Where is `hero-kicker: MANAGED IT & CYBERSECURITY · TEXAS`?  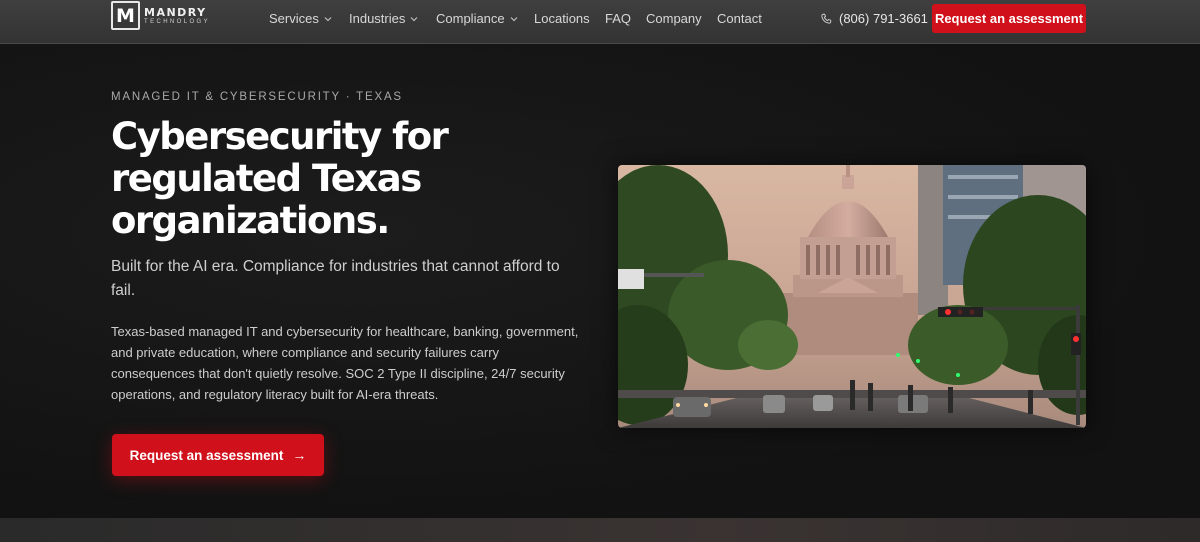
hero-kicker: MANAGED IT & CYBERSECURITY · TEXAS is located at coordinates (257, 97).